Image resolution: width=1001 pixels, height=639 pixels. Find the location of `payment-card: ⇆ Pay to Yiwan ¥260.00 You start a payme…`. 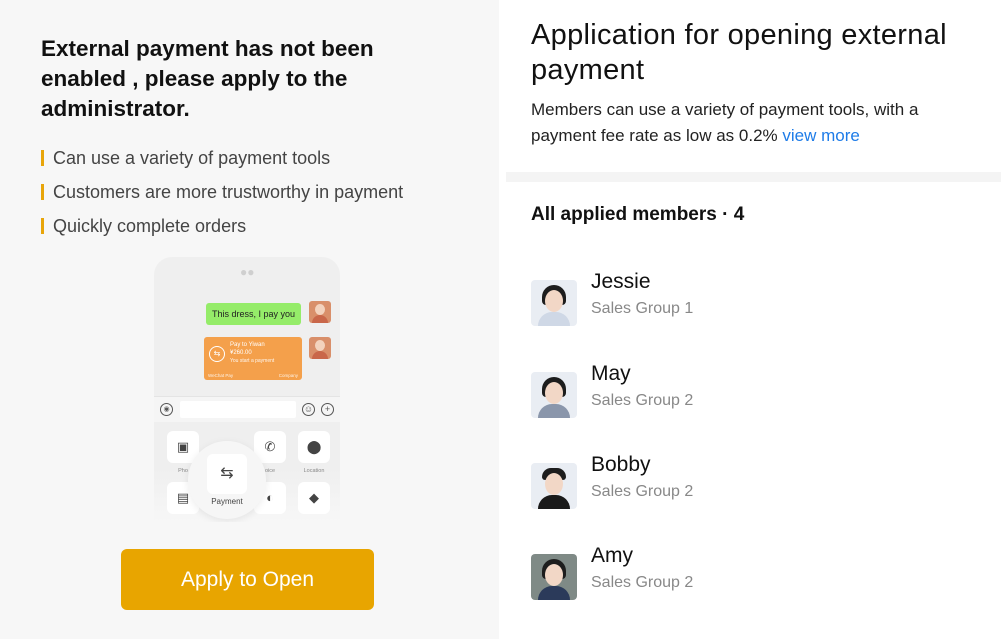

payment-card: ⇆ Pay to Yiwan ¥260.00 You start a payme… is located at coordinates (253, 358).